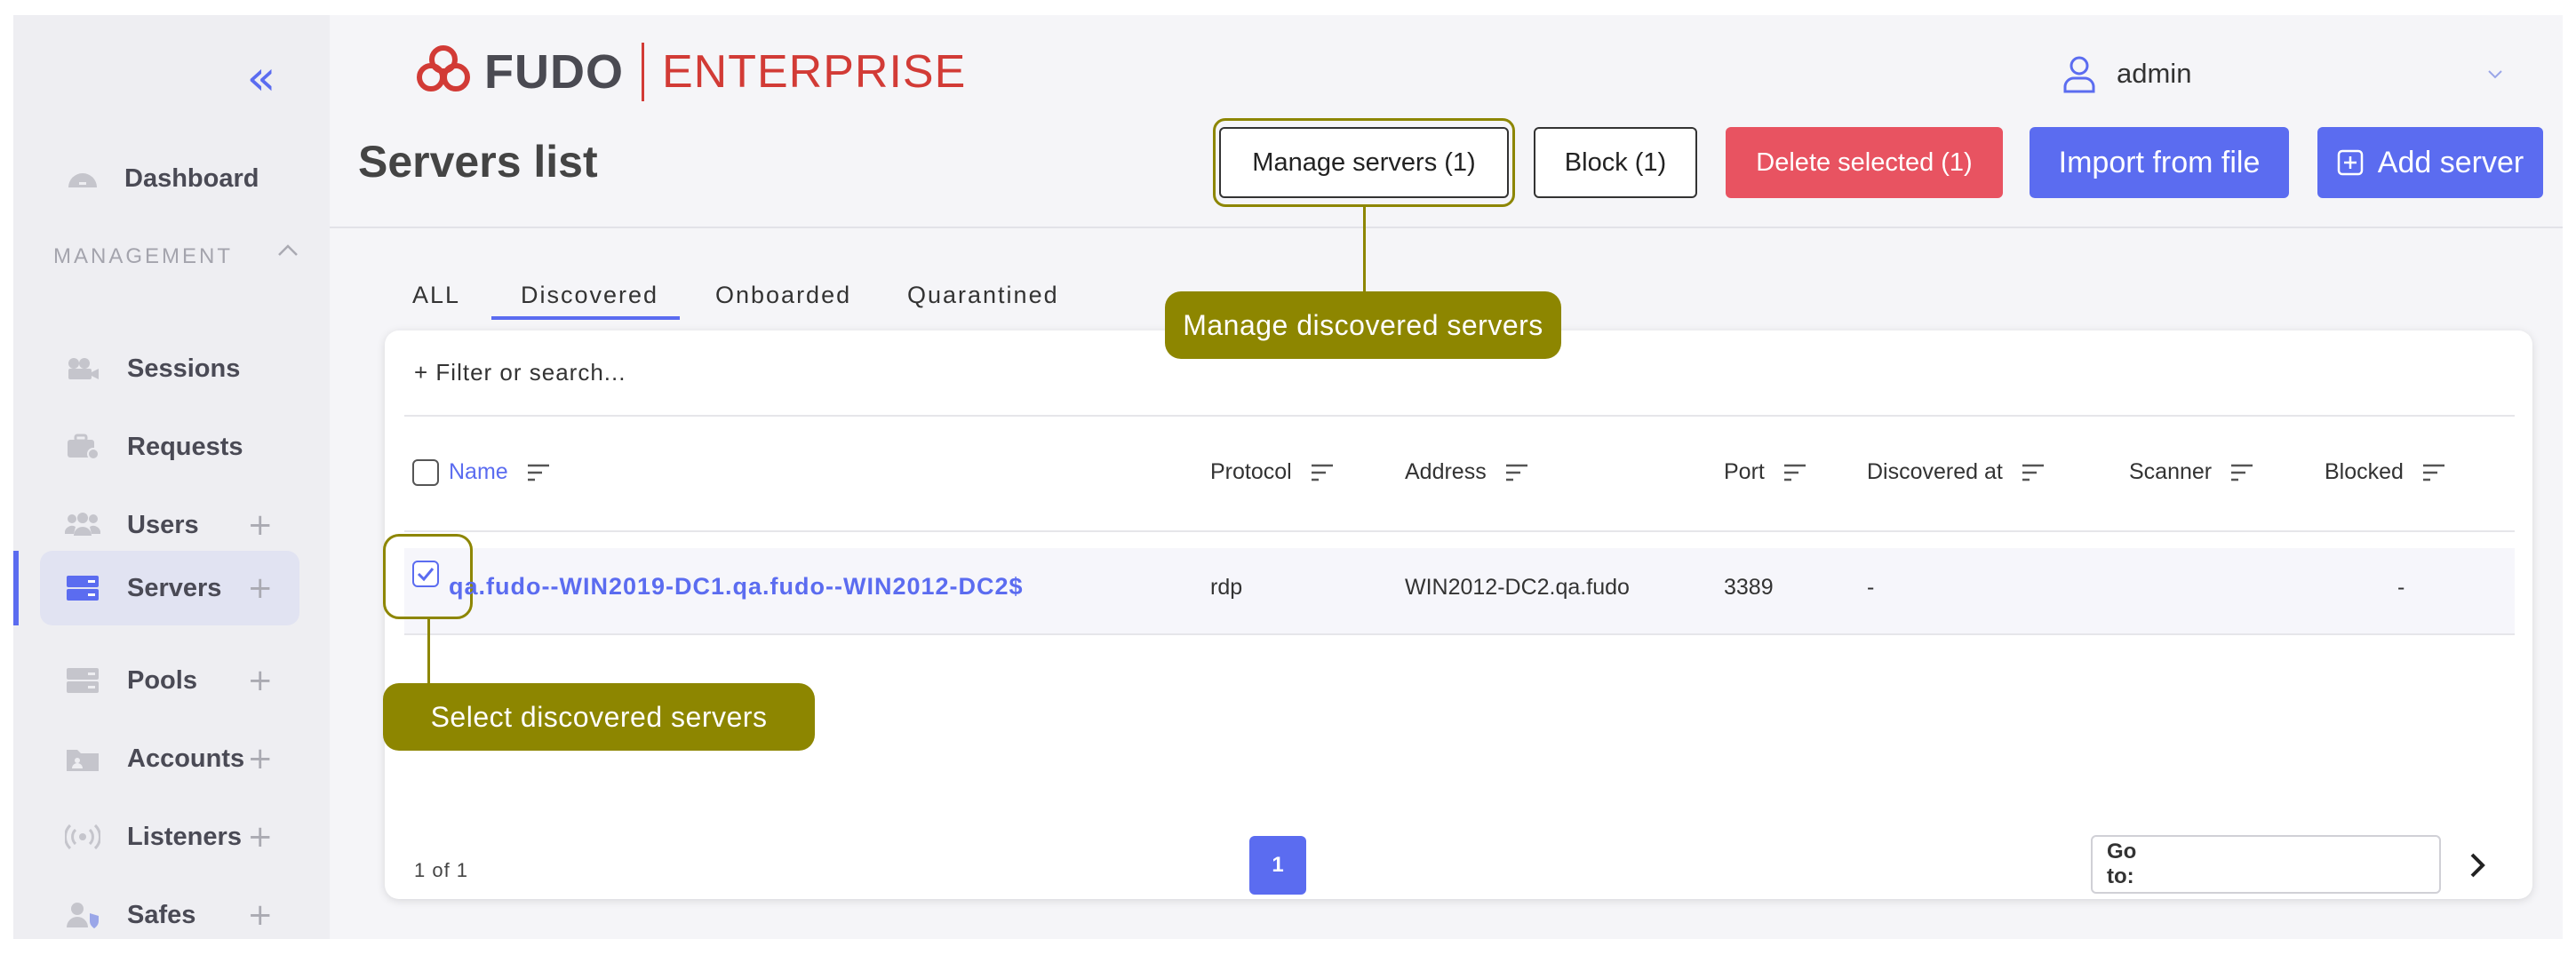 The height and width of the screenshot is (955, 2576). Describe the element at coordinates (1460, 531) in the screenshot. I see `header-row-divider` at that location.